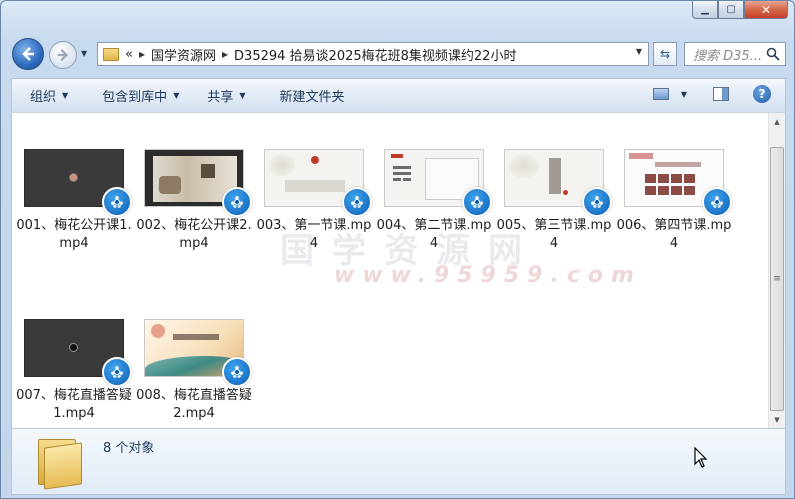 The width and height of the screenshot is (795, 499). I want to click on recent-pages-dropdown: ▼, so click(84, 53).